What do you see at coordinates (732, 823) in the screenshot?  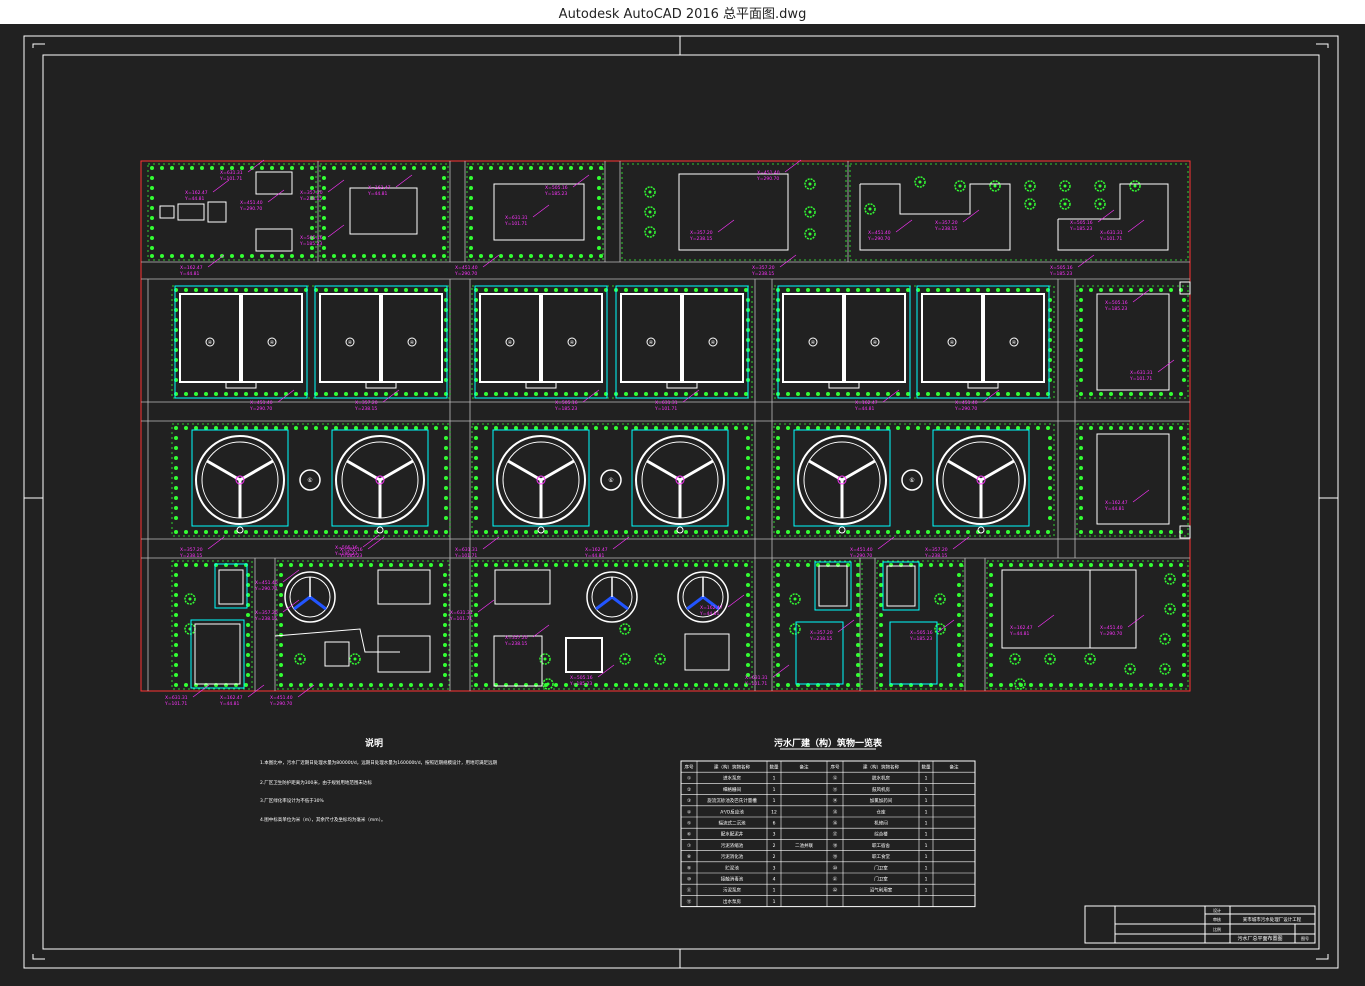 I see `table-cell: 辐流式二沉池` at bounding box center [732, 823].